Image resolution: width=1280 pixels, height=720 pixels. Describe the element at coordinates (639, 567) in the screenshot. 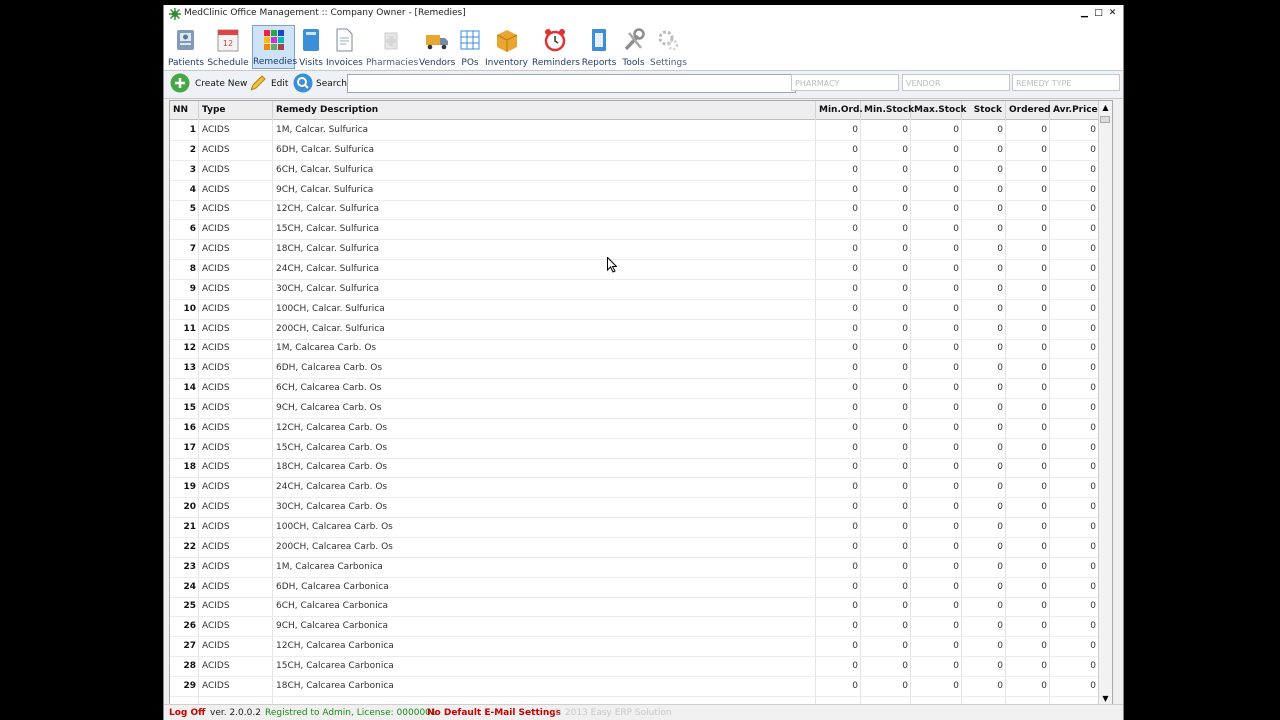

I see `table-row: 23 ACIDS 1M, Calcarea Carbonica 0 0 0 0 0 0` at that location.